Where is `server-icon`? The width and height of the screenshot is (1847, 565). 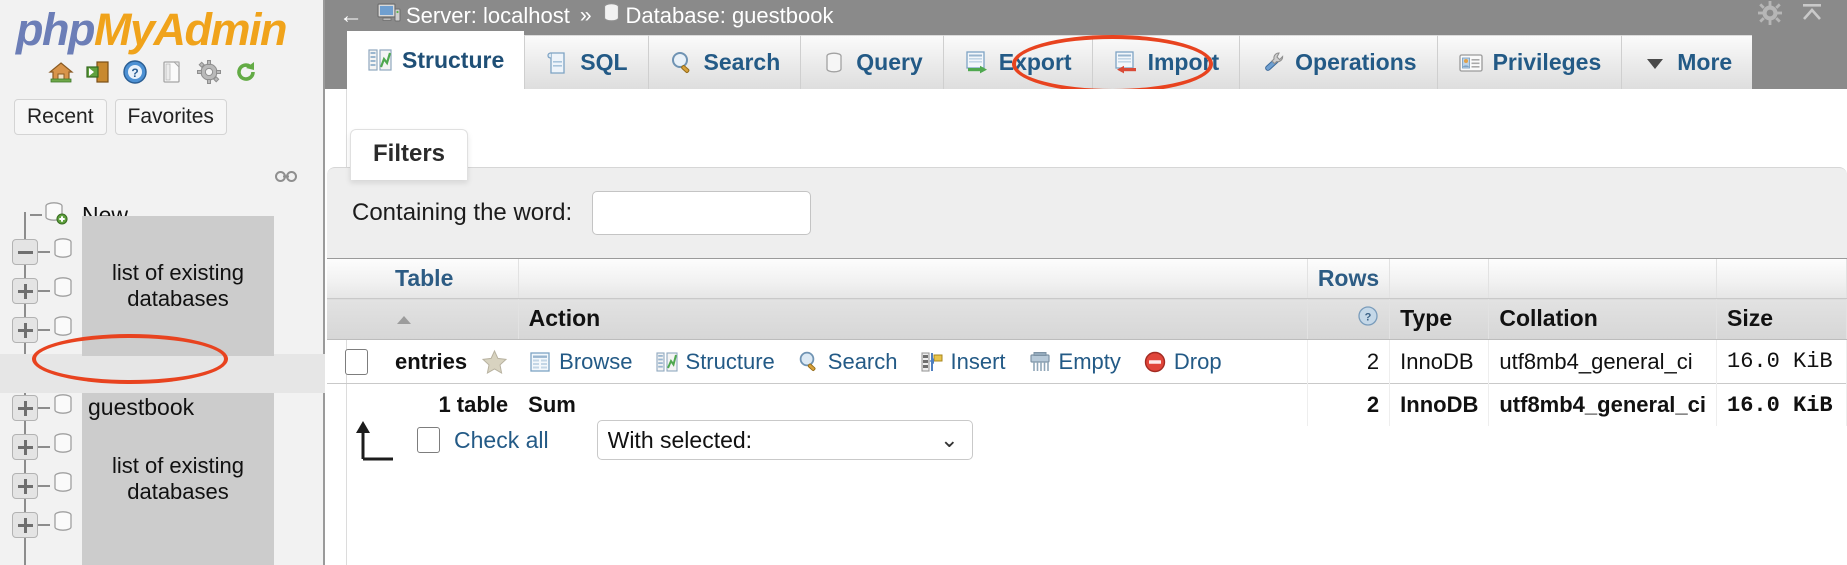
server-icon is located at coordinates (389, 16).